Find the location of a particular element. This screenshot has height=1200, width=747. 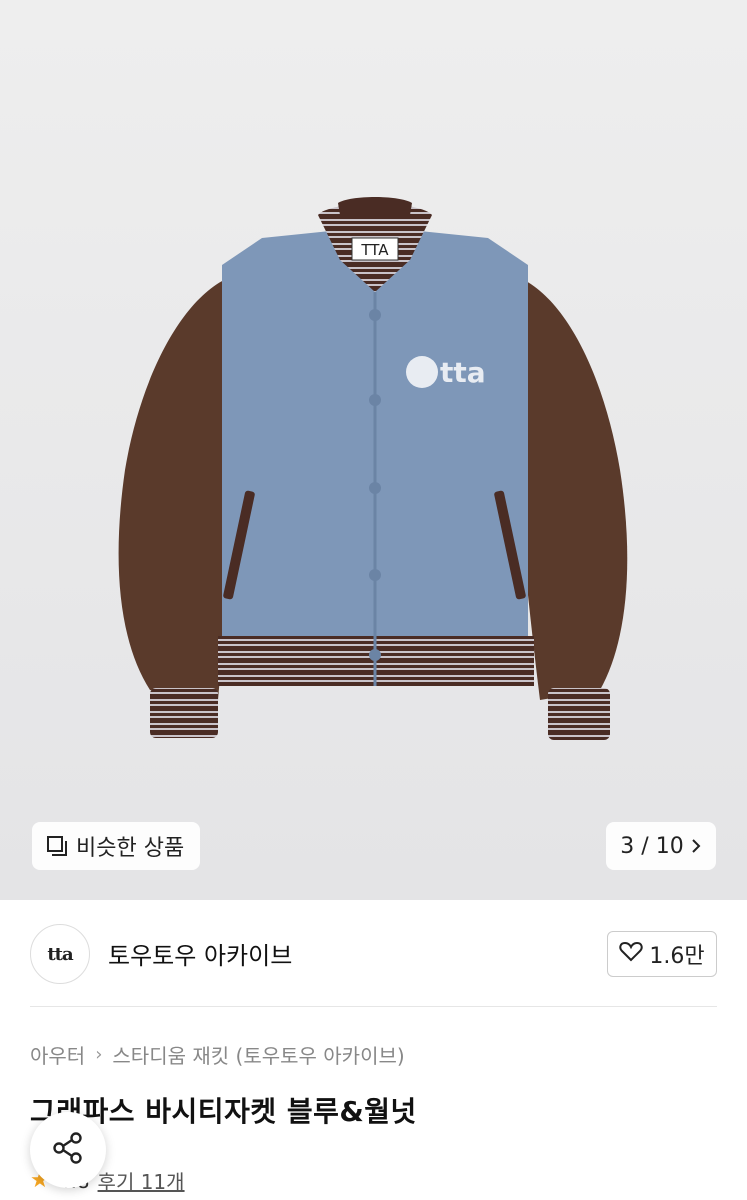

seller-avatar-text: tta is located at coordinates (60, 954).